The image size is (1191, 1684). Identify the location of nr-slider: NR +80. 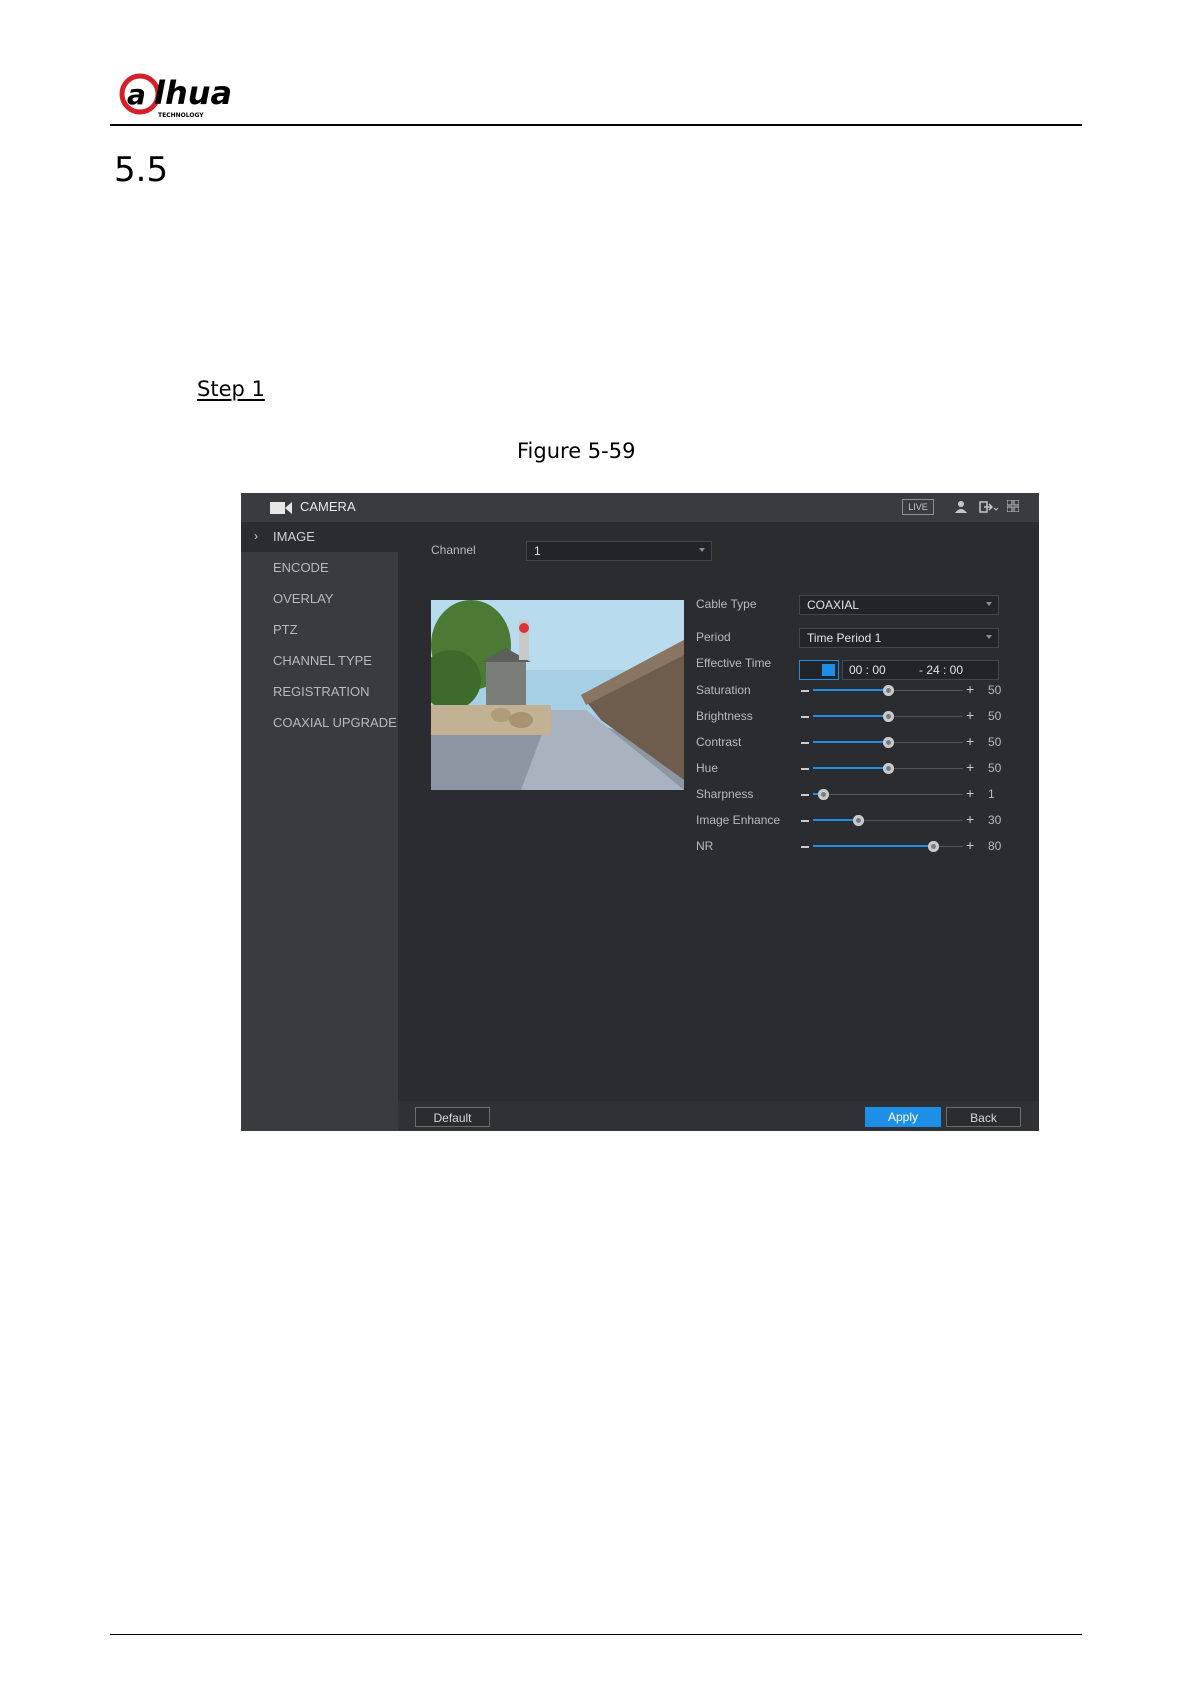
(861, 847).